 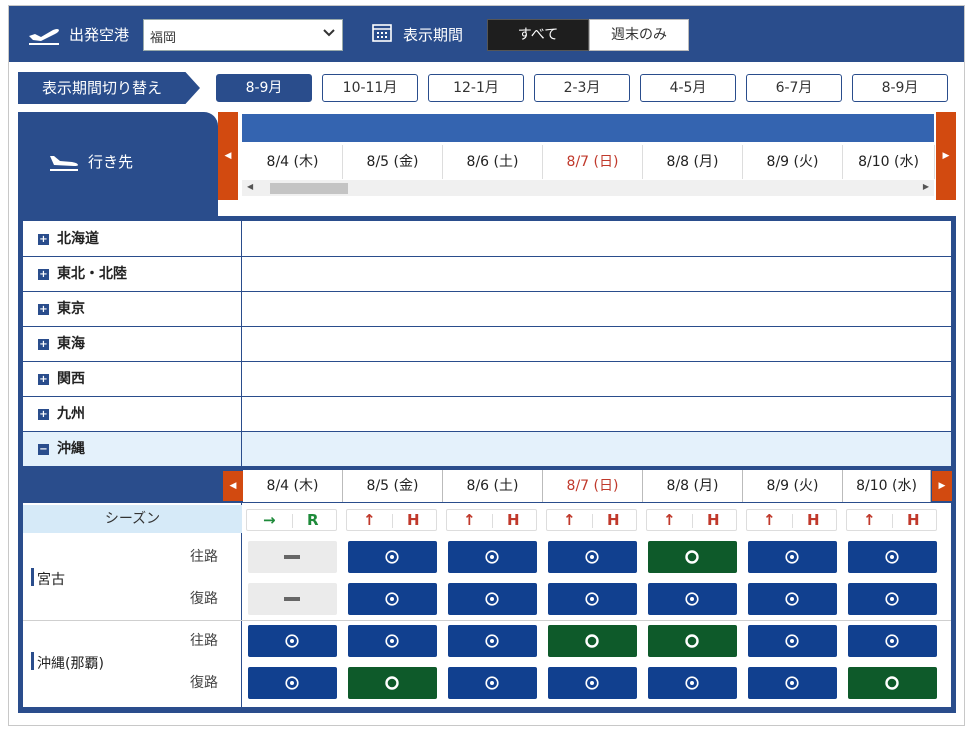 I want to click on scrollbar-thumb, so click(x=309, y=188).